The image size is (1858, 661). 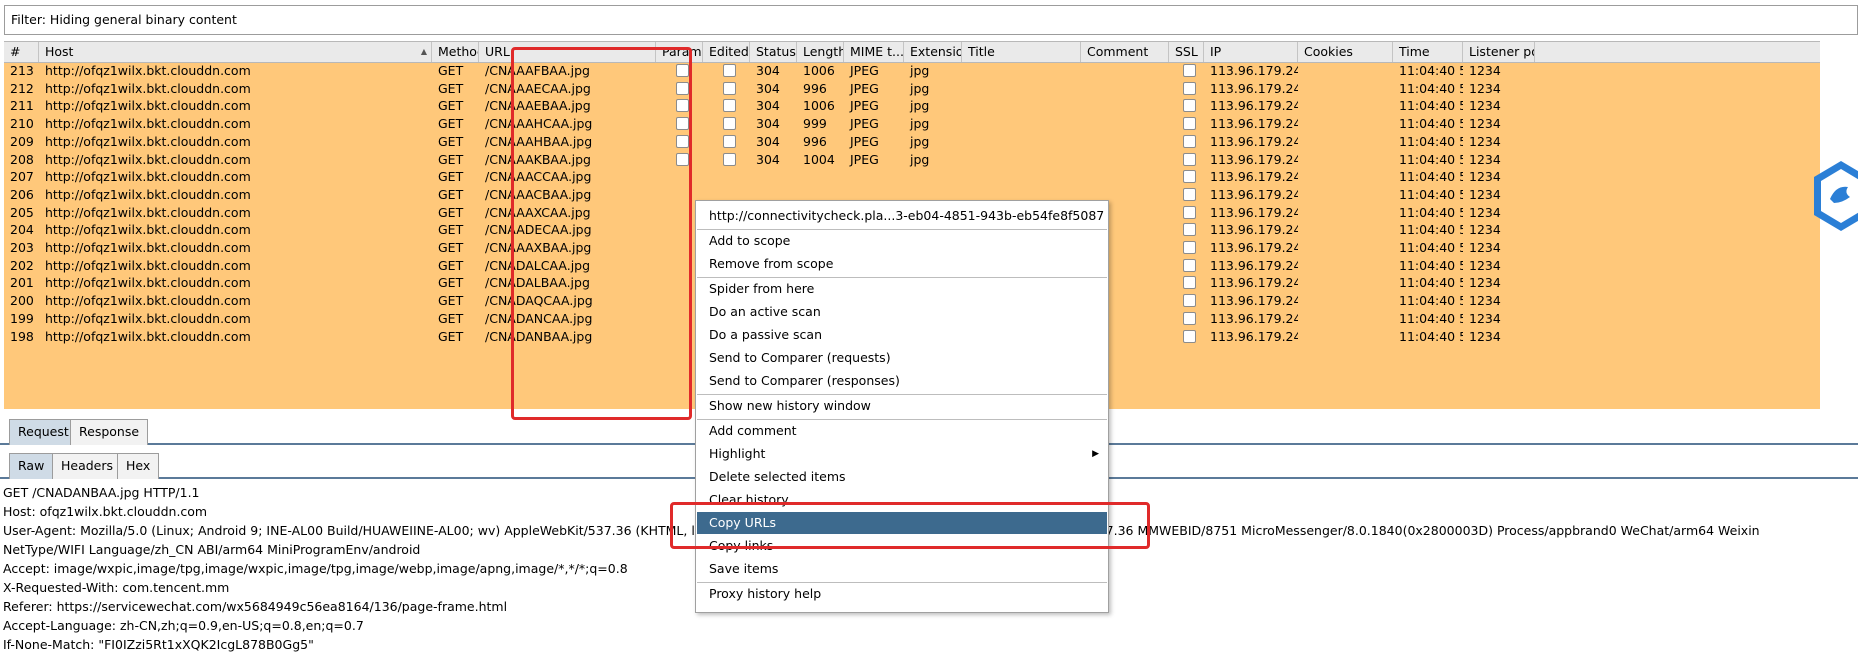 What do you see at coordinates (902, 431) in the screenshot?
I see `menu-add-comment: Add comment` at bounding box center [902, 431].